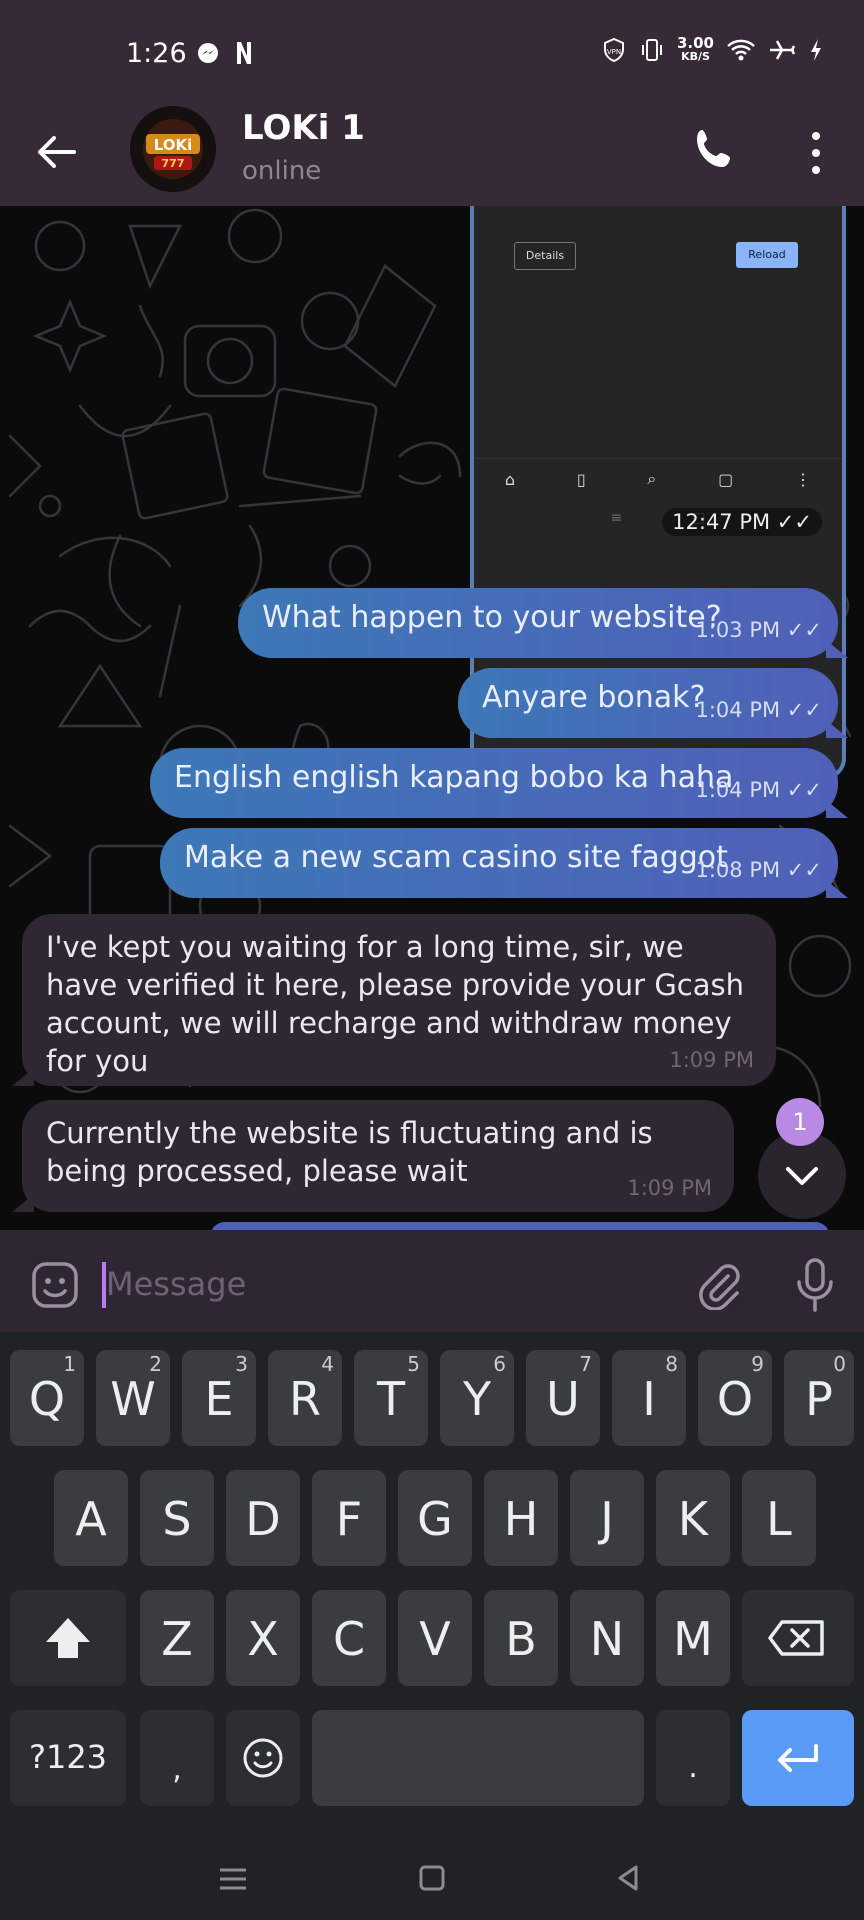  Describe the element at coordinates (735, 1398) in the screenshot. I see `key-o: 9O` at that location.